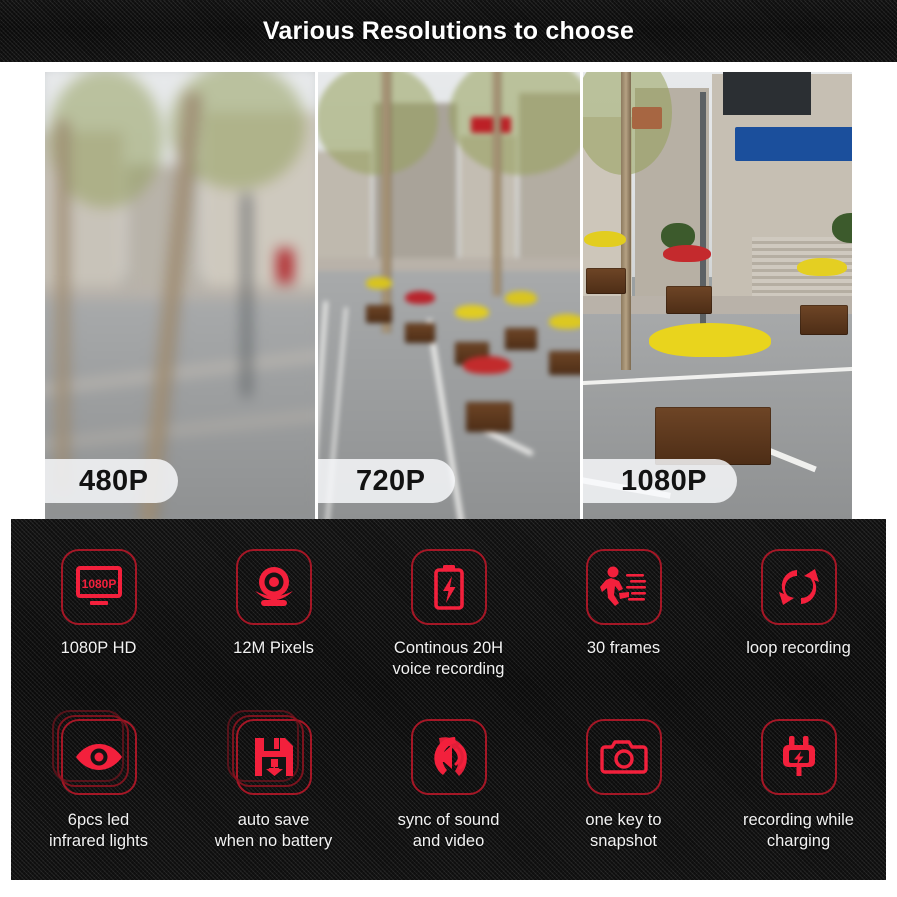 The width and height of the screenshot is (897, 897). What do you see at coordinates (98, 584) in the screenshot?
I see `svg-text: 1080P` at bounding box center [98, 584].